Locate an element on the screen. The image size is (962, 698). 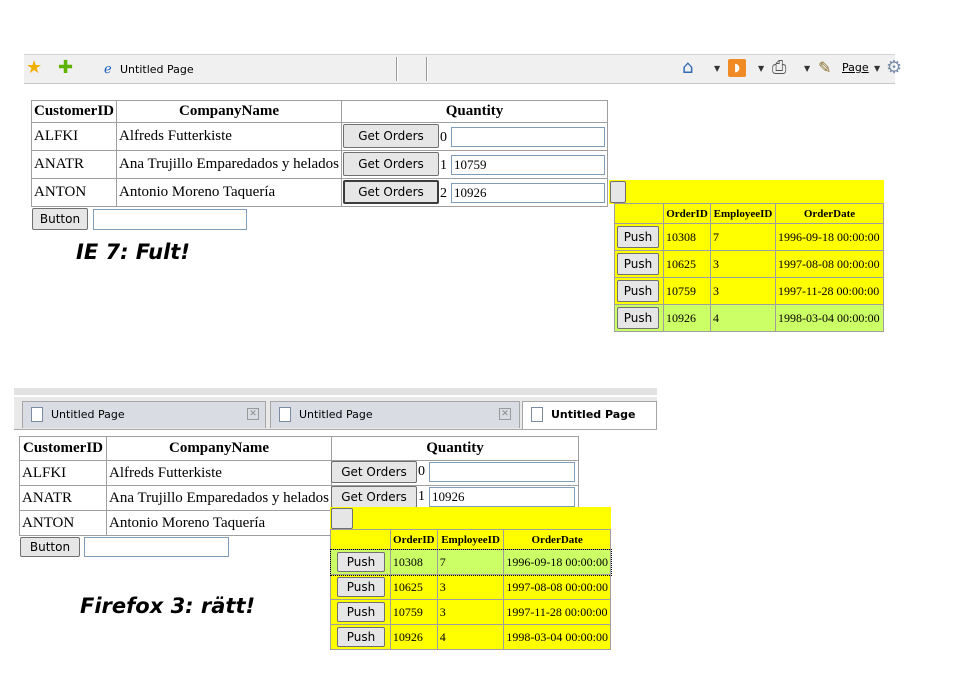
table-row: Push 10308 7 1996-09-18 00:00:00 is located at coordinates (749, 237).